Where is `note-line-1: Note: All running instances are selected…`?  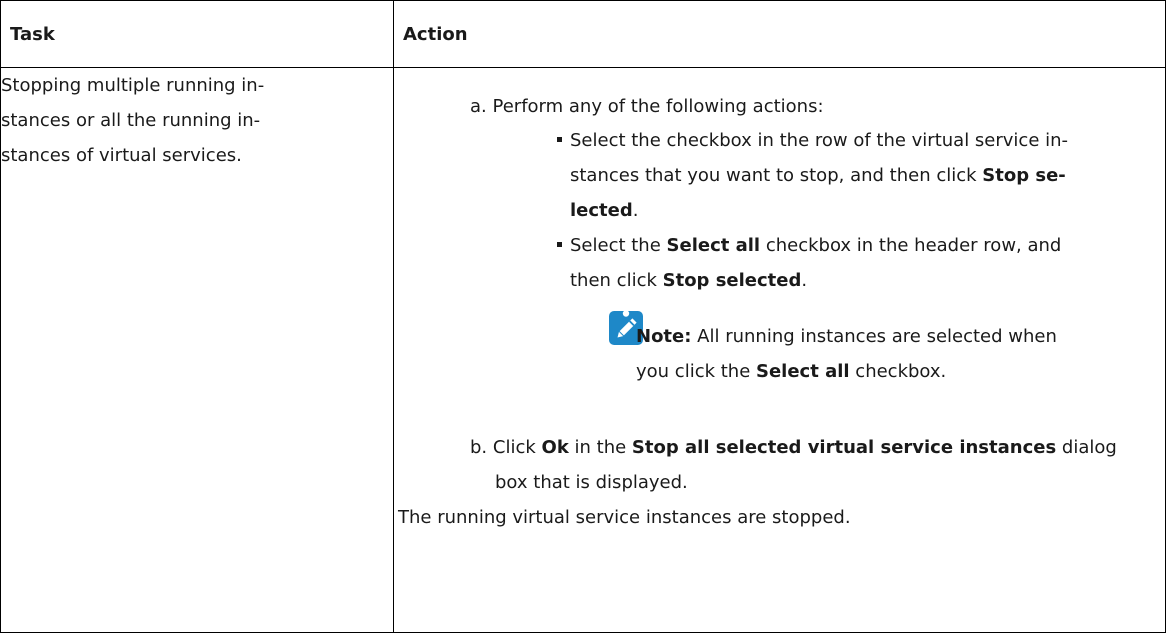 note-line-1: Note: All running instances are selected… is located at coordinates (846, 336).